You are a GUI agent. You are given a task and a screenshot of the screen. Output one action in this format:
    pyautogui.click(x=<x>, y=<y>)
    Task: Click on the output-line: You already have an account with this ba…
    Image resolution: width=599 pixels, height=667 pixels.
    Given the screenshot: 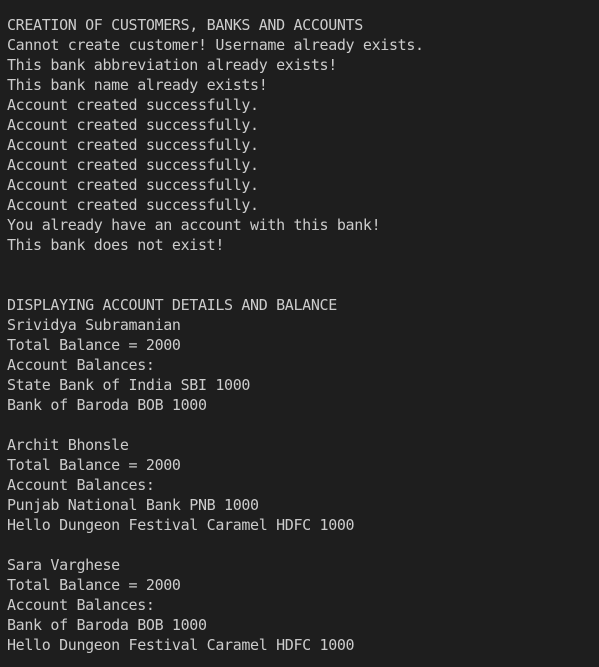 What is the action you would take?
    pyautogui.click(x=194, y=225)
    